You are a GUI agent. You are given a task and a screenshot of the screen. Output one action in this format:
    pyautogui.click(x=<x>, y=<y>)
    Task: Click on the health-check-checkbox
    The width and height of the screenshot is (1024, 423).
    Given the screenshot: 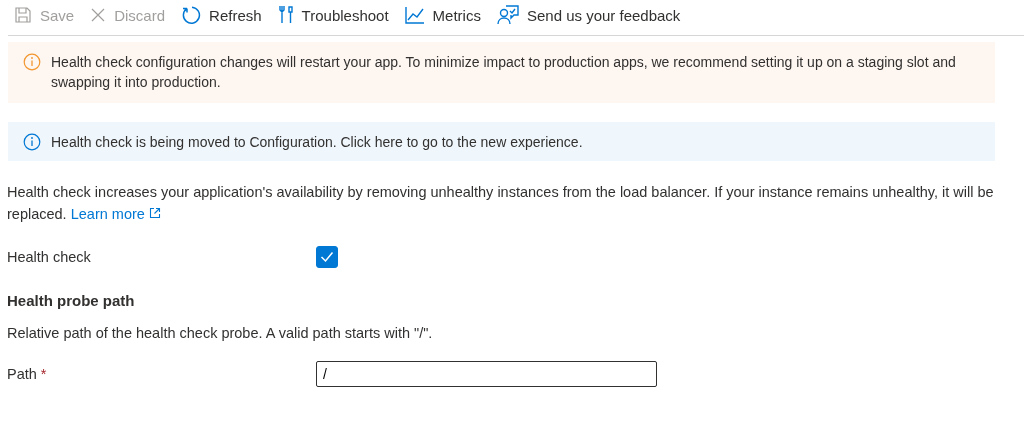 What is the action you would take?
    pyautogui.click(x=327, y=257)
    